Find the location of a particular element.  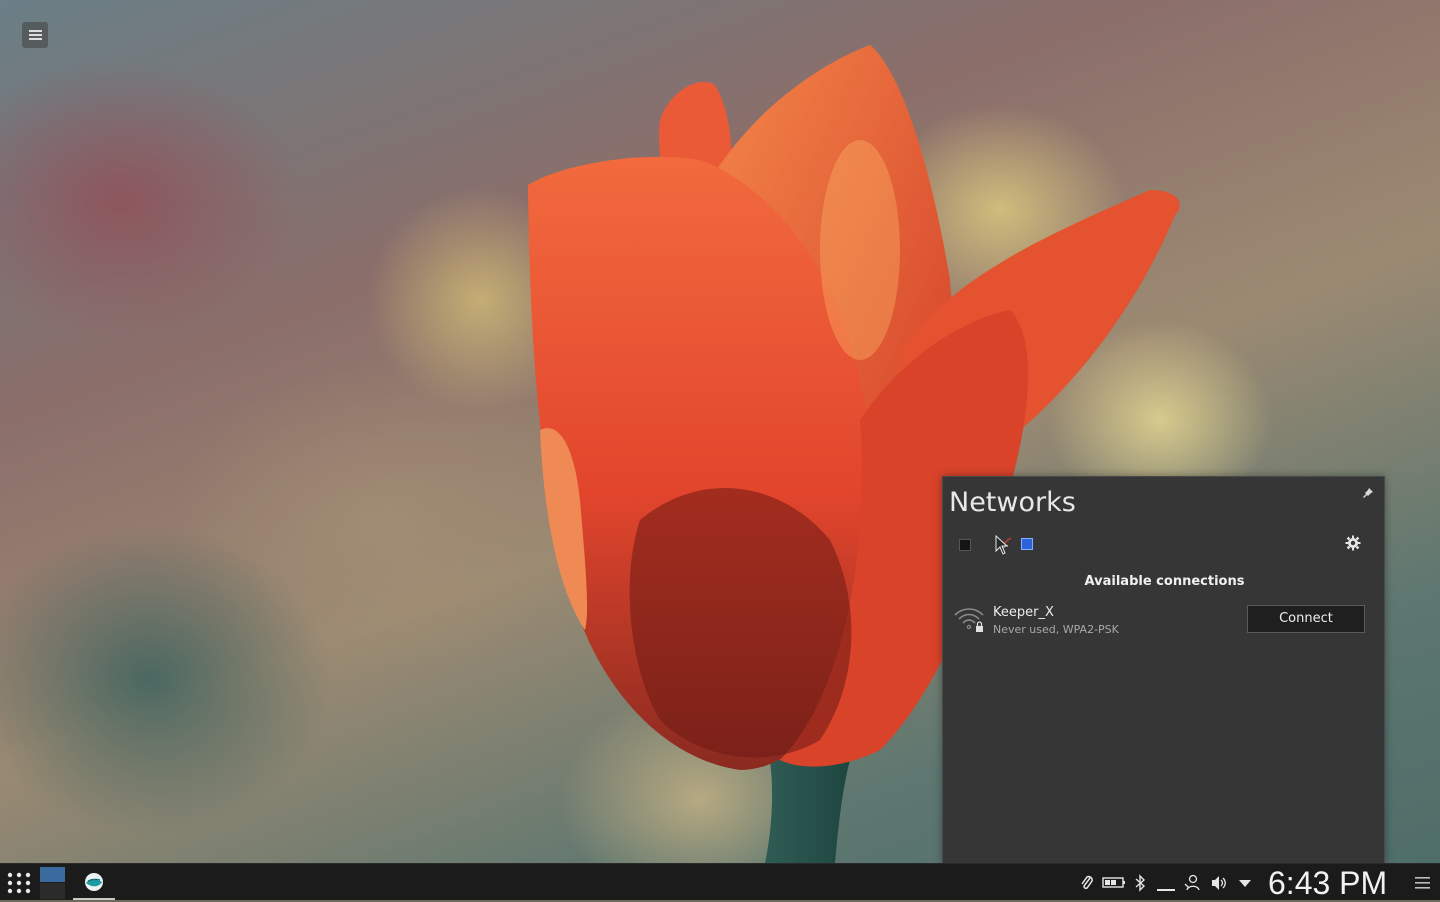

mouse-cursor-icon is located at coordinates (1002, 545).